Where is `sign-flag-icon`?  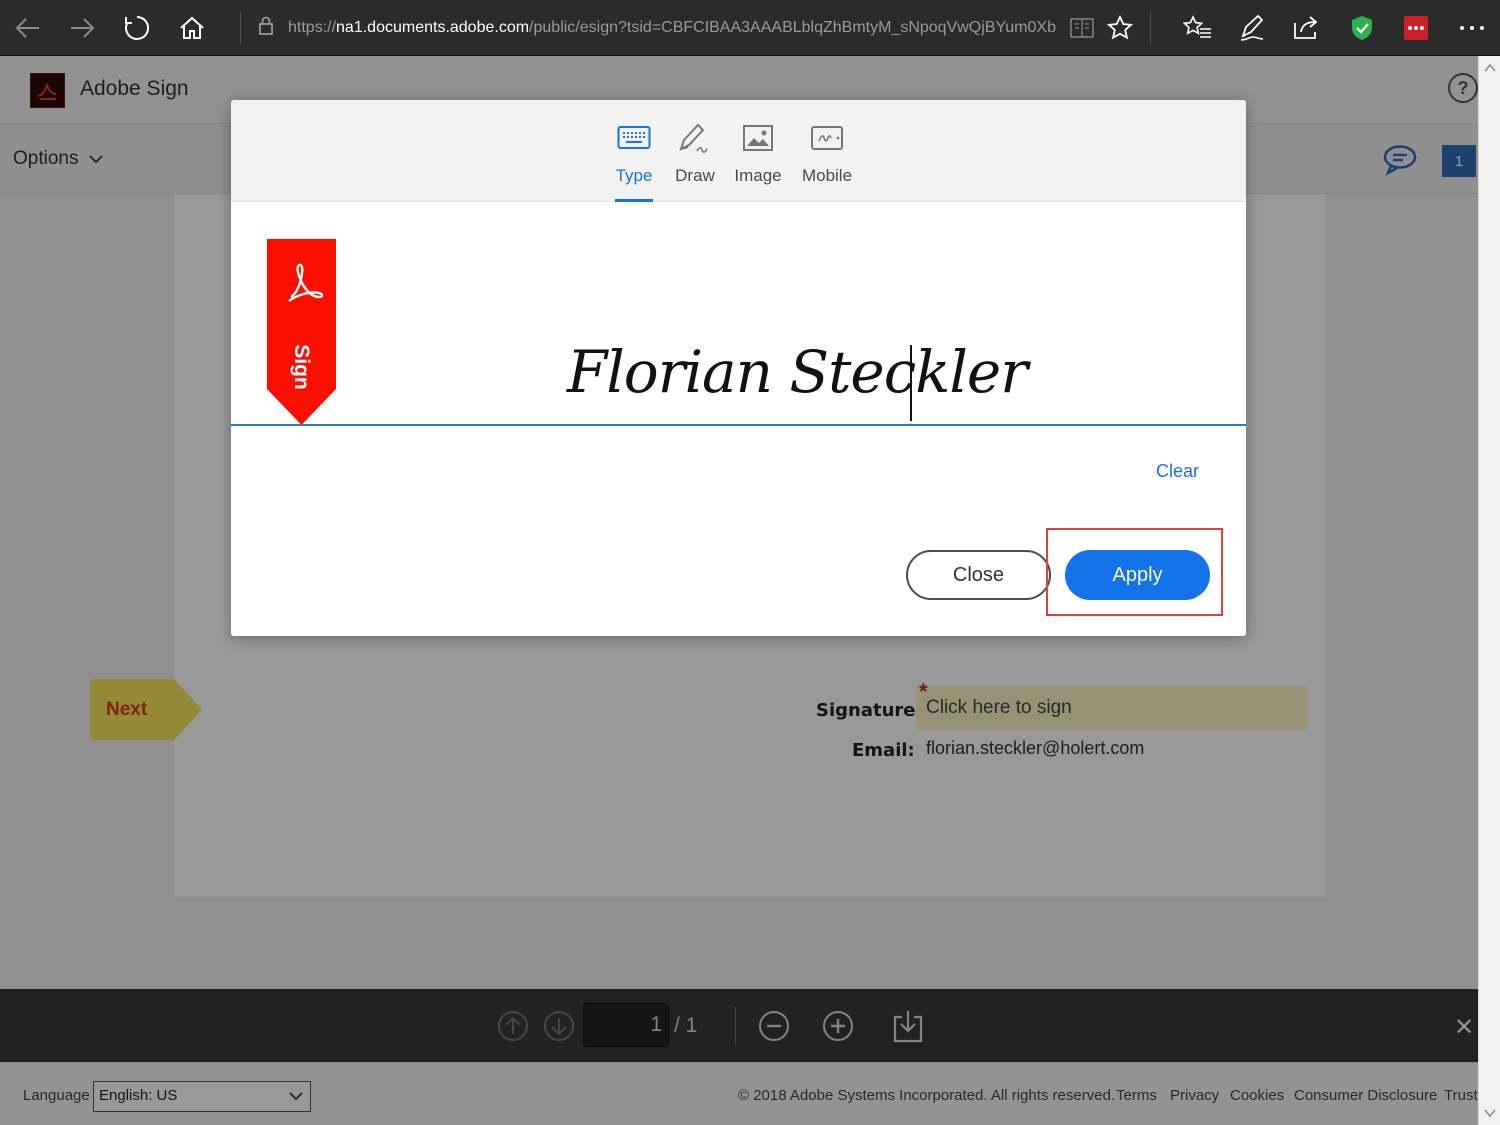 sign-flag-icon is located at coordinates (301, 332).